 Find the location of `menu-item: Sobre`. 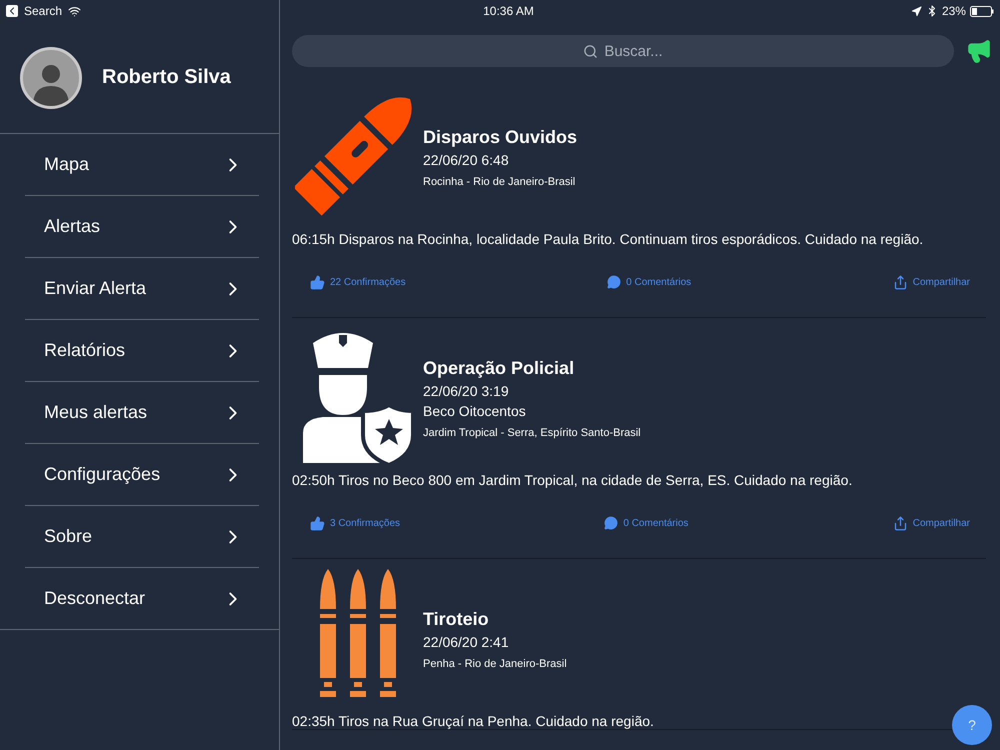

menu-item: Sobre is located at coordinates (142, 537).